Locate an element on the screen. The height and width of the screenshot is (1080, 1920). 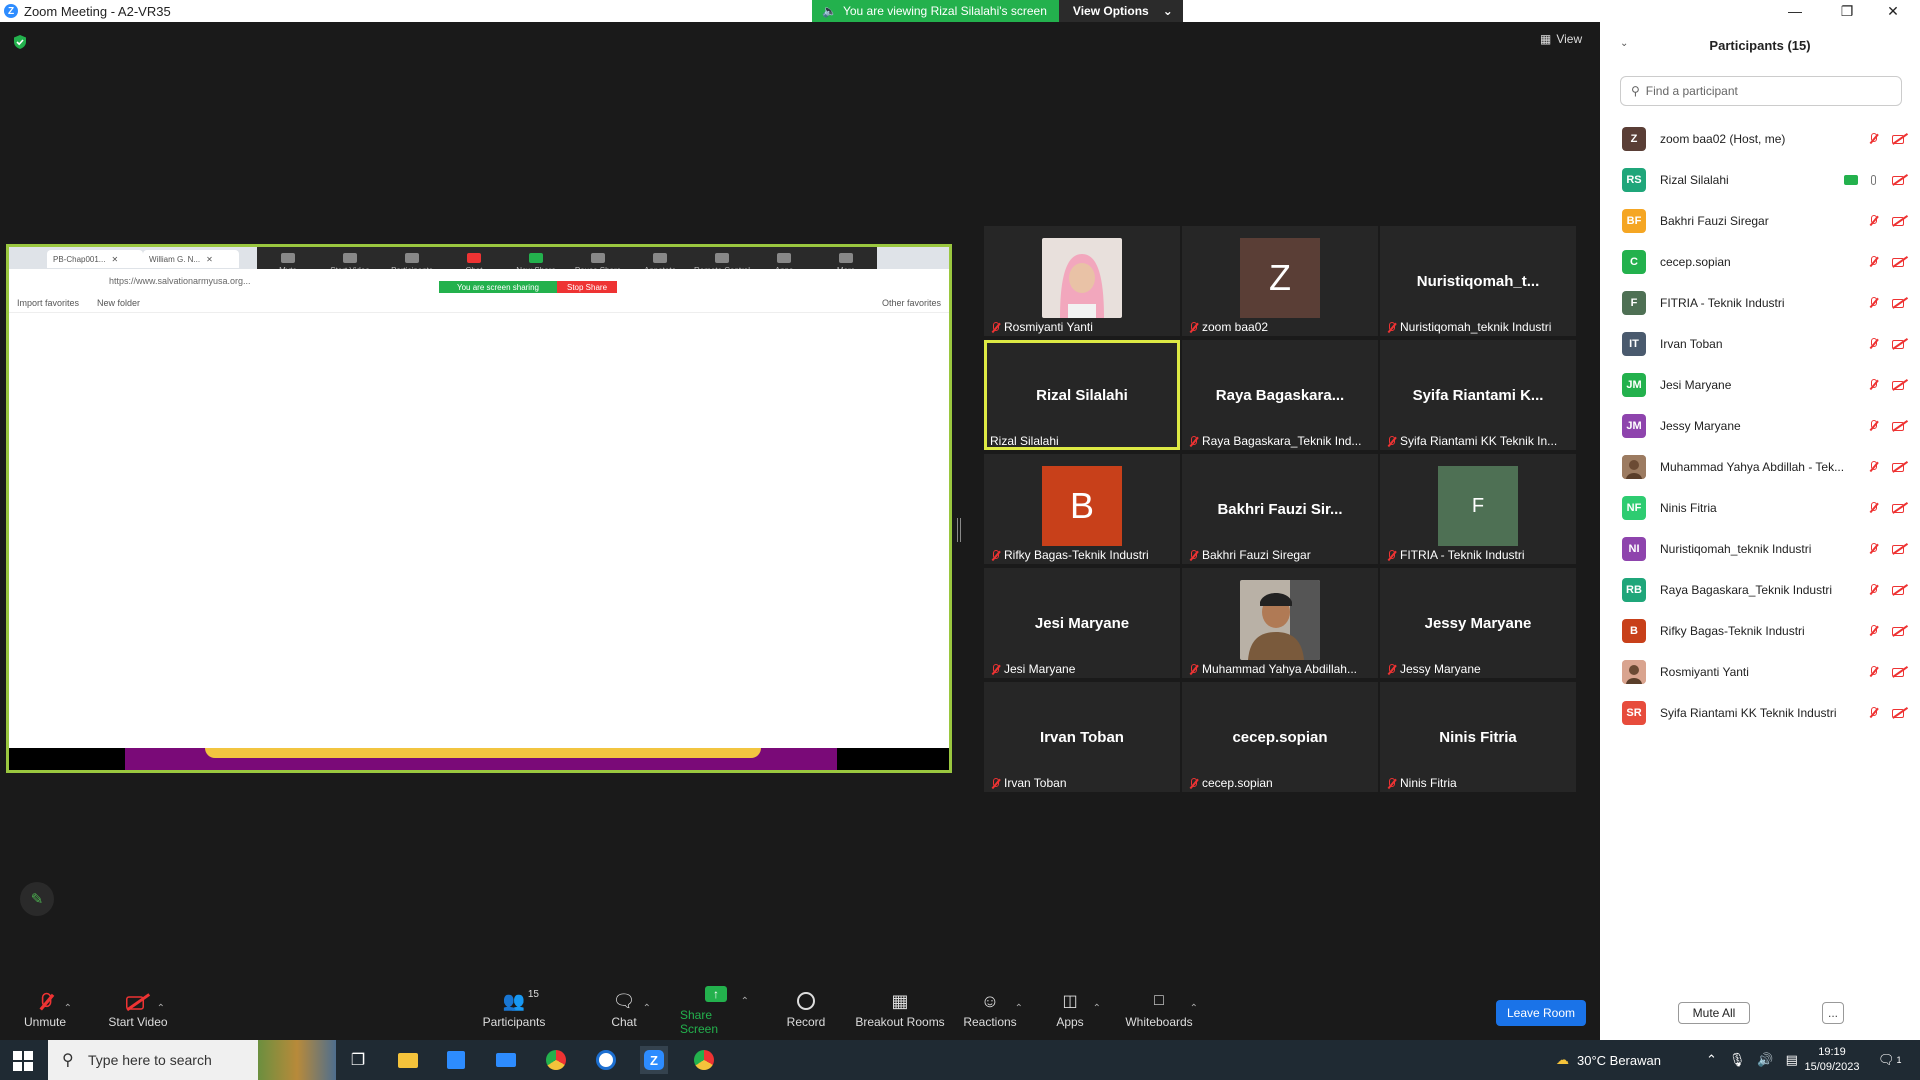
video-tile: B Rifky Bagas-Teknik Industri is located at coordinates (1082, 509).